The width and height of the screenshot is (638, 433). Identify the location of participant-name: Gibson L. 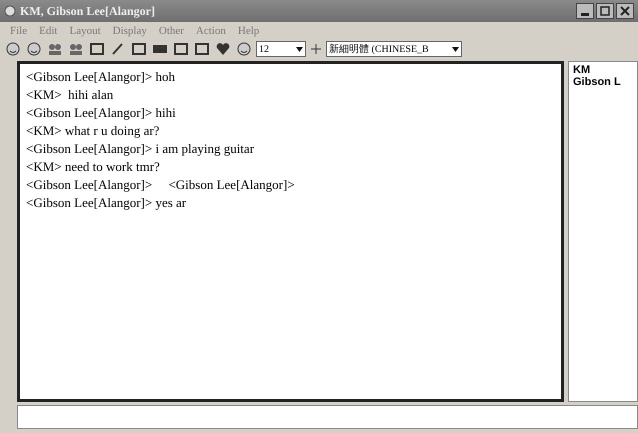
(603, 82).